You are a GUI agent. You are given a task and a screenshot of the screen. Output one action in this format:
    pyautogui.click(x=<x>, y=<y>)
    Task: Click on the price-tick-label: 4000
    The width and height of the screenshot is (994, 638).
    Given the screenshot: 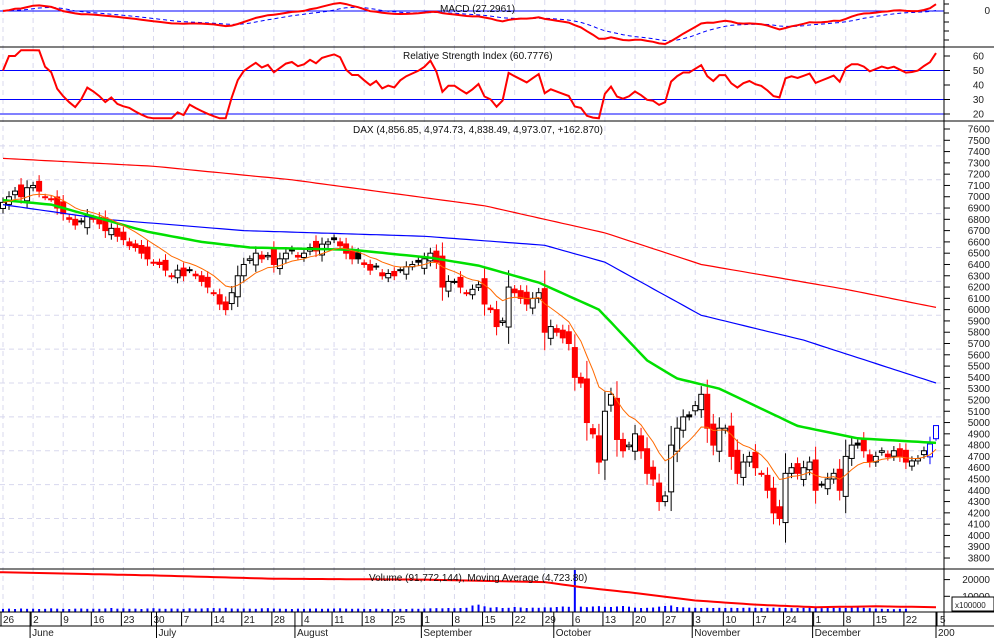 What is the action you would take?
    pyautogui.click(x=979, y=536)
    